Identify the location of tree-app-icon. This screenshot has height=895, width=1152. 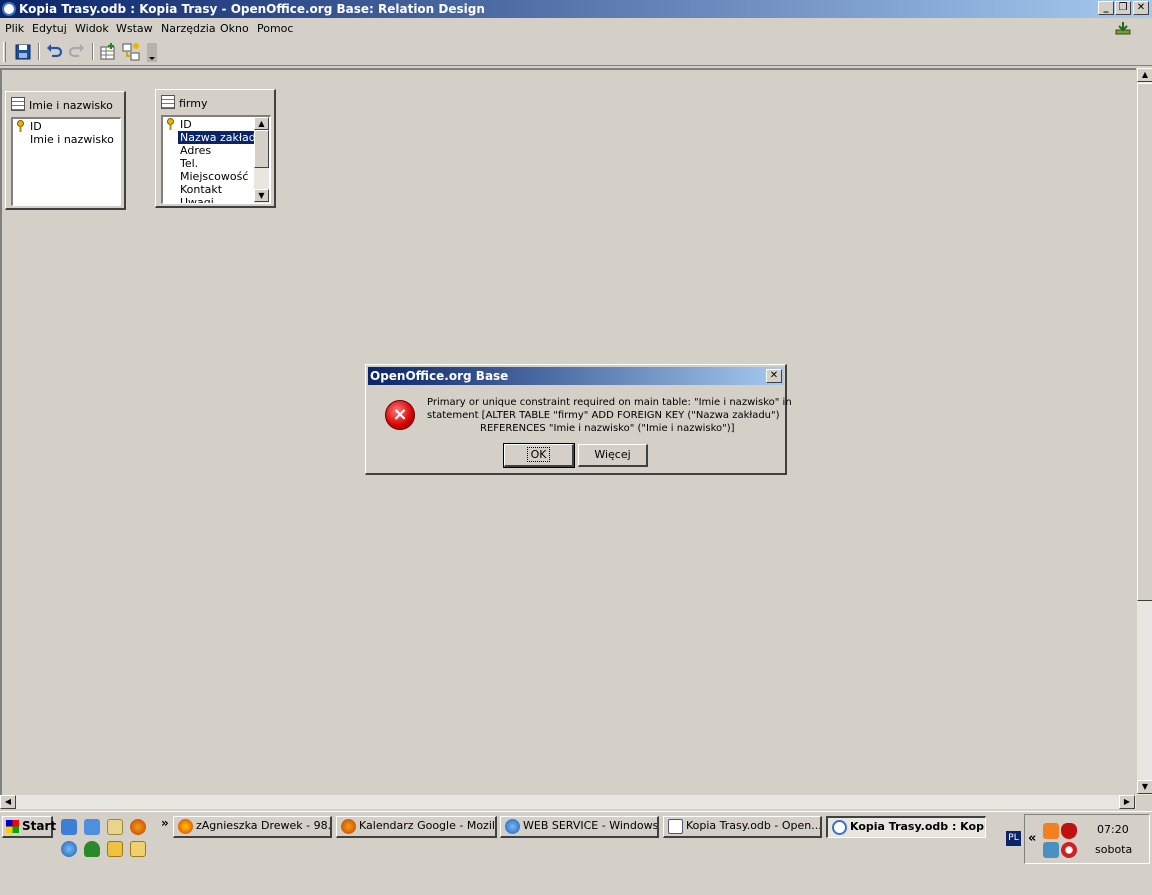
(92, 849).